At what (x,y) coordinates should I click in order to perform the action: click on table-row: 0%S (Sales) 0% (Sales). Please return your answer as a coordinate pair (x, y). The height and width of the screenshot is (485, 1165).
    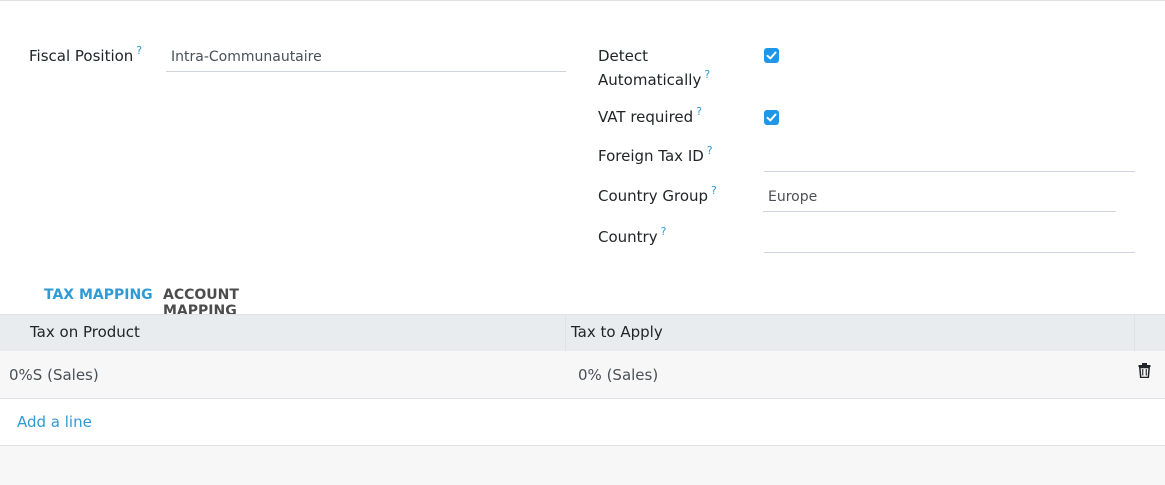
    Looking at the image, I should click on (582, 375).